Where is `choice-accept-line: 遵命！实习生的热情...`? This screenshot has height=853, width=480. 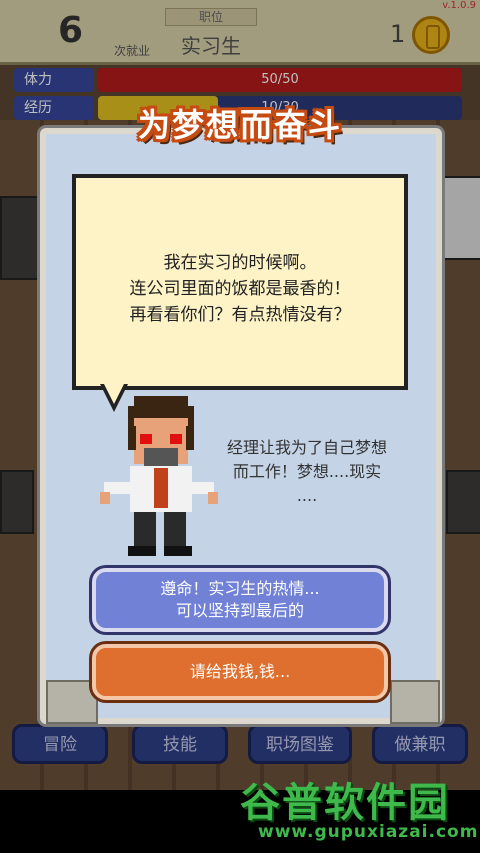
choice-accept-line: 遵命！实习生的热情... is located at coordinates (240, 588).